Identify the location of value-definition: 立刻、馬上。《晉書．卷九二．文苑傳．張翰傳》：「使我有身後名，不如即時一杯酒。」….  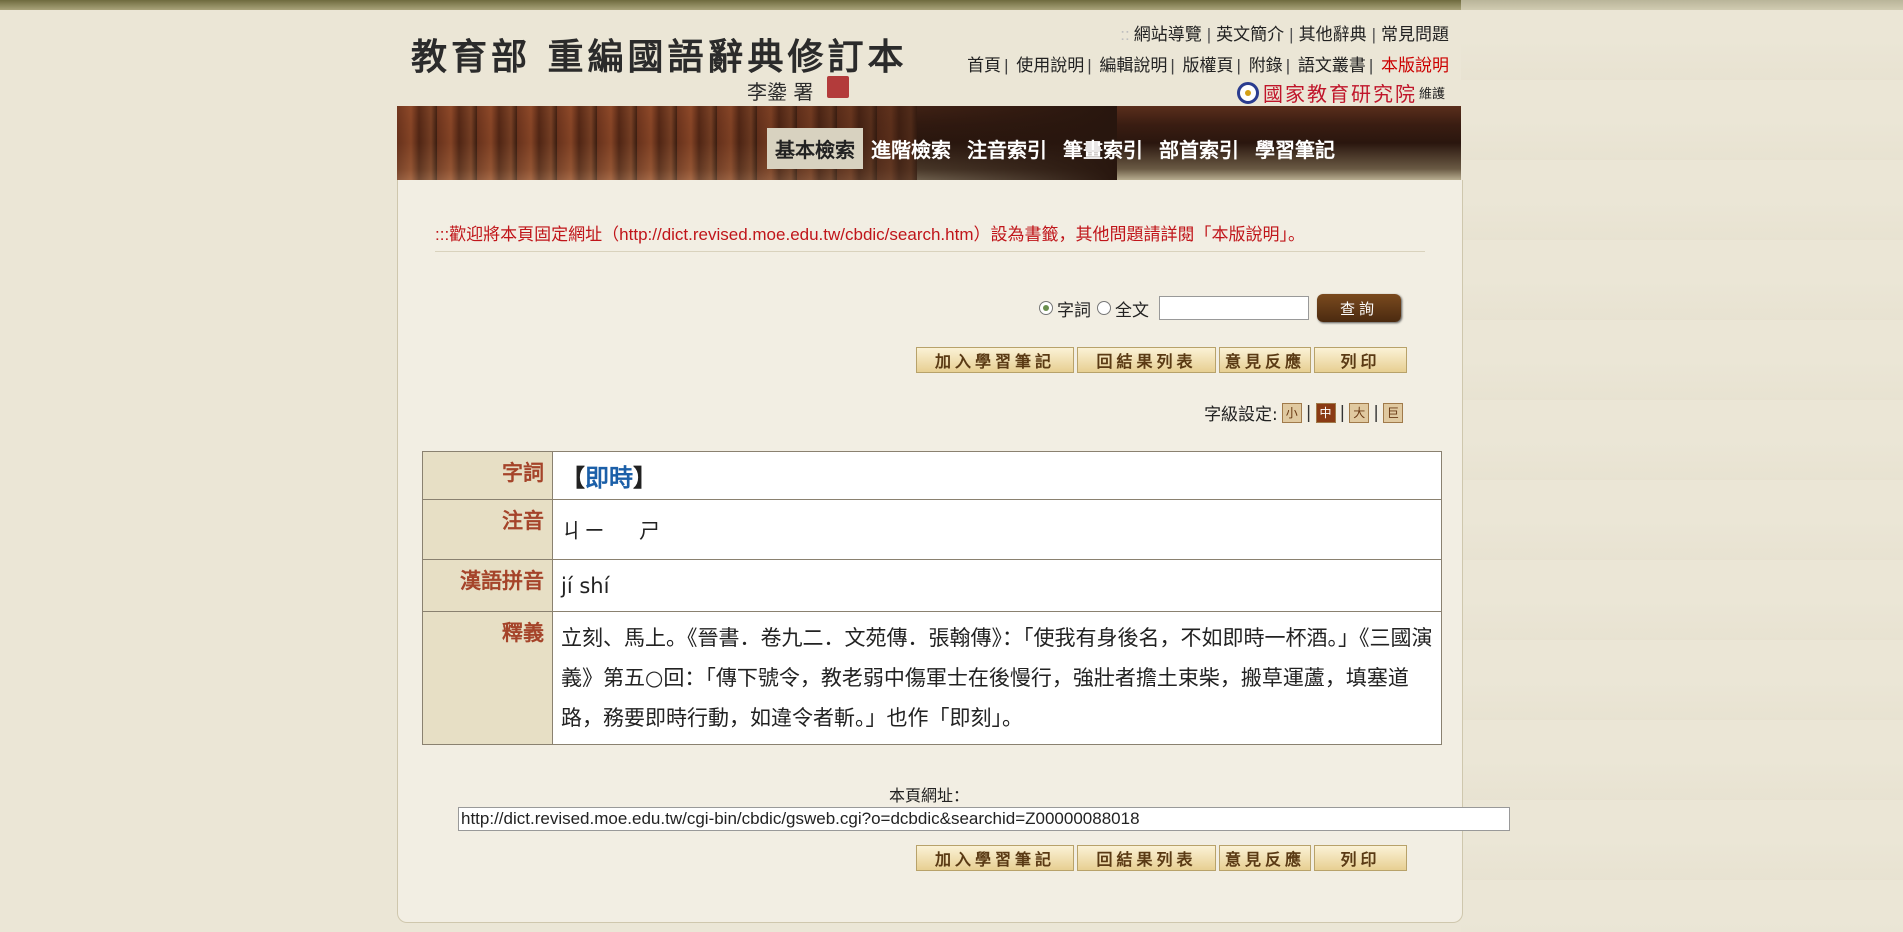
(997, 678).